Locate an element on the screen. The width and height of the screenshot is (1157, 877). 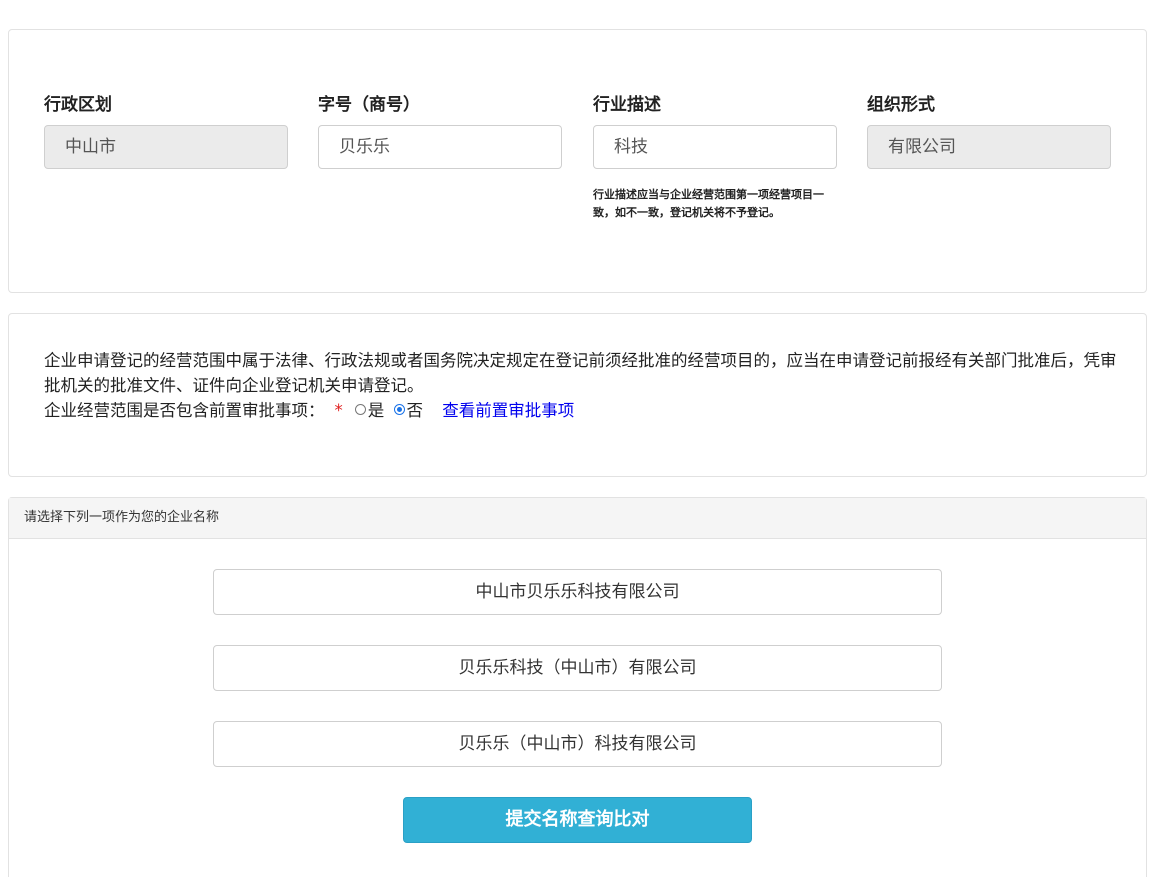
submit-compare-button: 提交名称查询比对 is located at coordinates (577, 820).